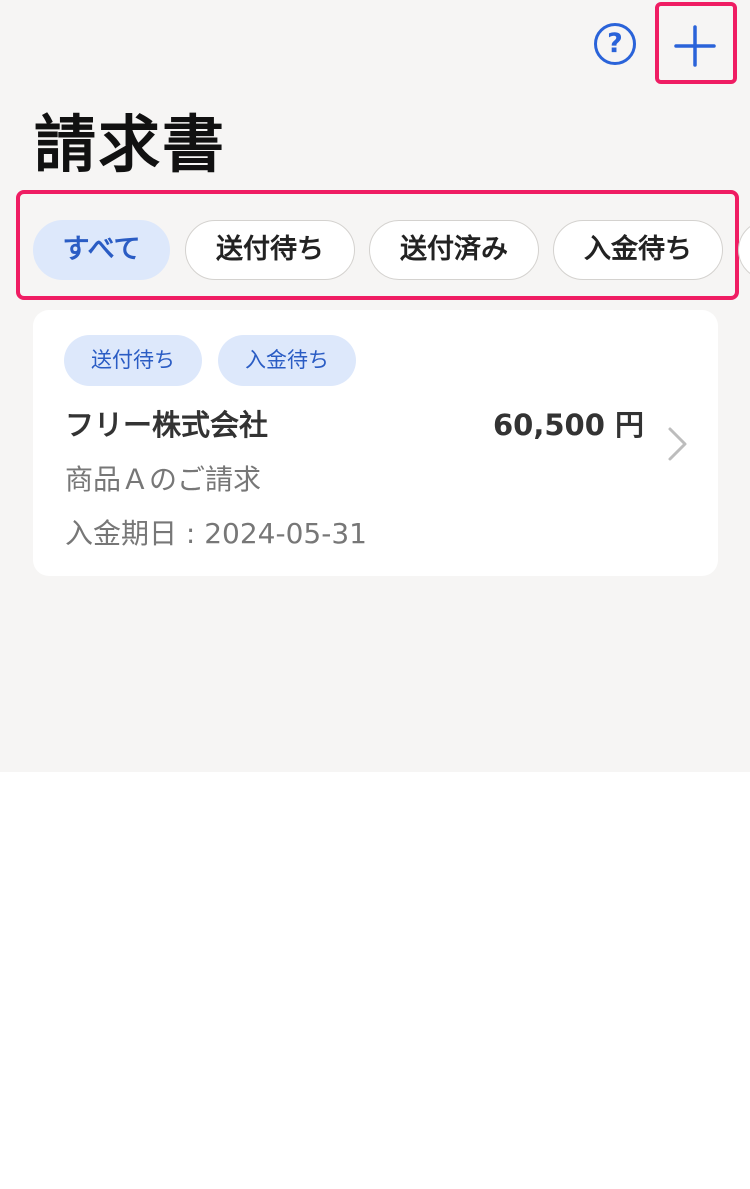  Describe the element at coordinates (130, 144) in the screenshot. I see `page-title: 請求書` at that location.